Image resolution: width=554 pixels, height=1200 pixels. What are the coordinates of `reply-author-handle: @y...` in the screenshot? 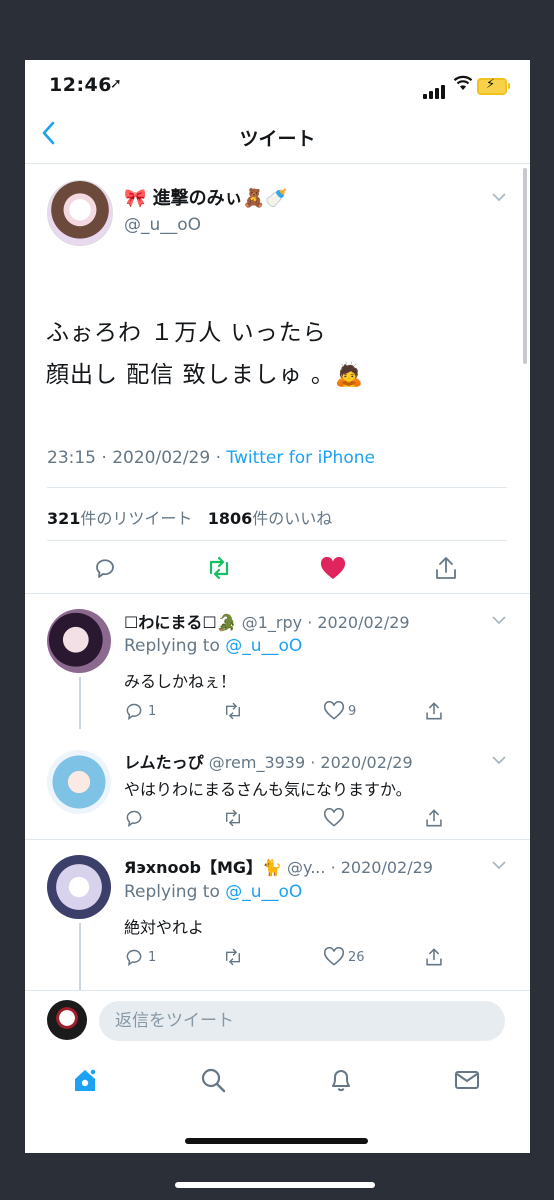 It's located at (306, 867).